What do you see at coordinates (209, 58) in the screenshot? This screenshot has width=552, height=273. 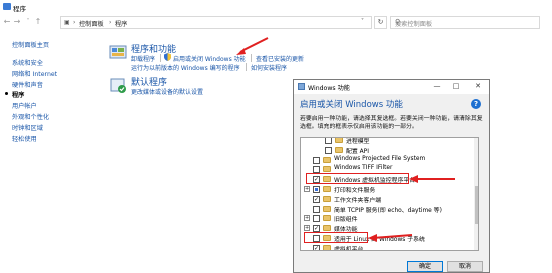 I see `turn-windows-features-link: 启用或关闭 Windows 功能` at bounding box center [209, 58].